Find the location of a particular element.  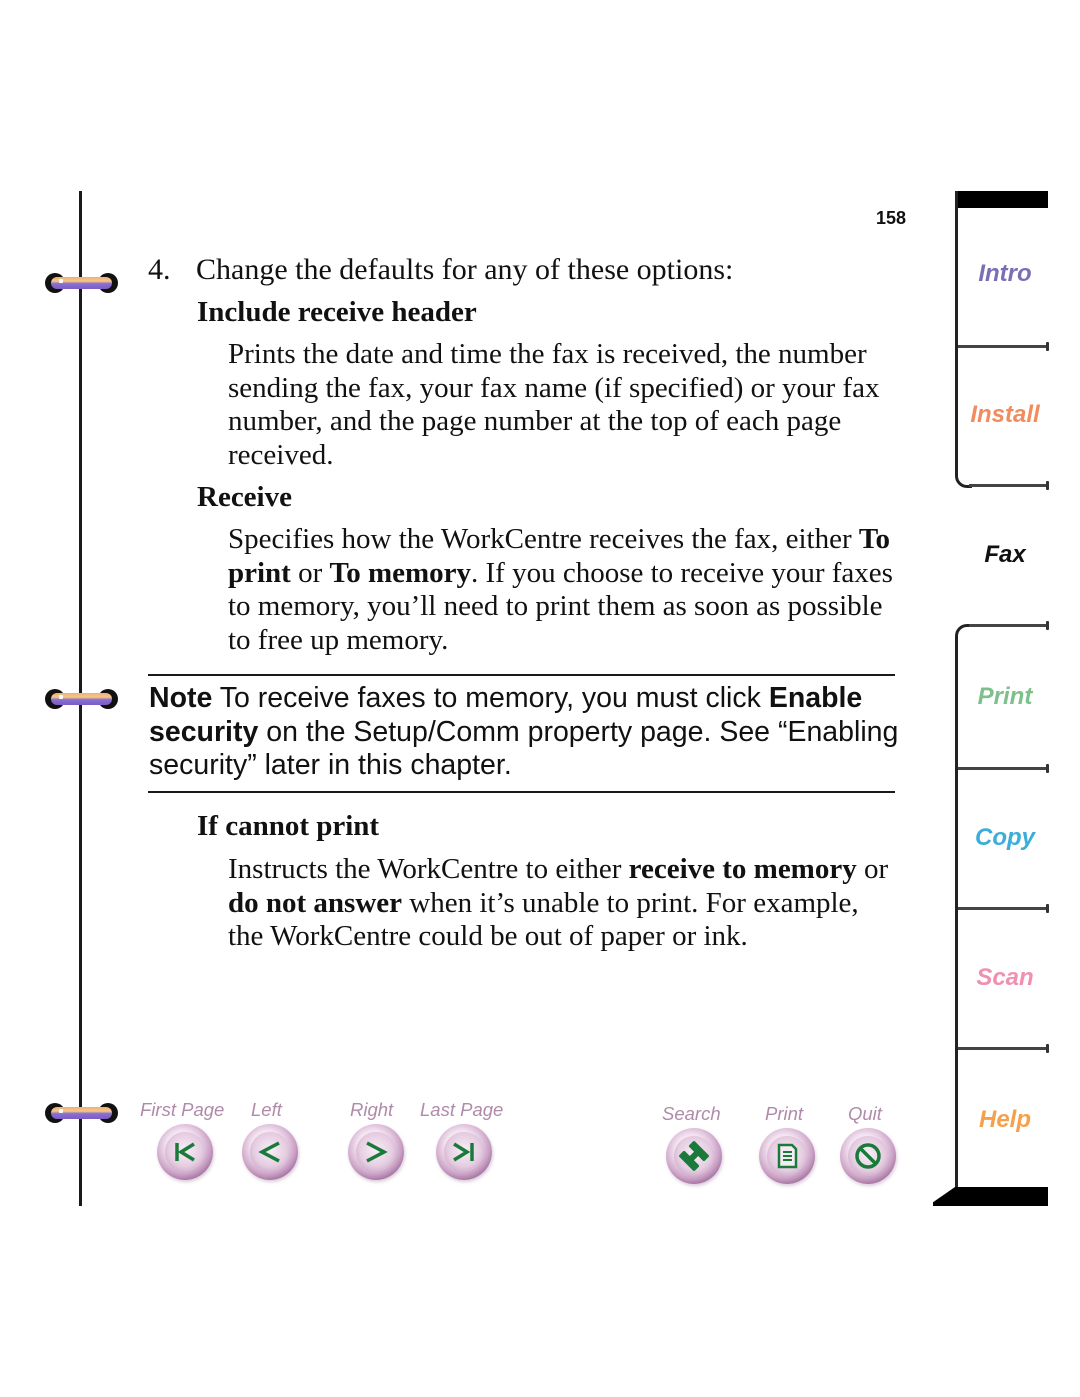

emphasis-text: receive to memory is located at coordinates (742, 869).